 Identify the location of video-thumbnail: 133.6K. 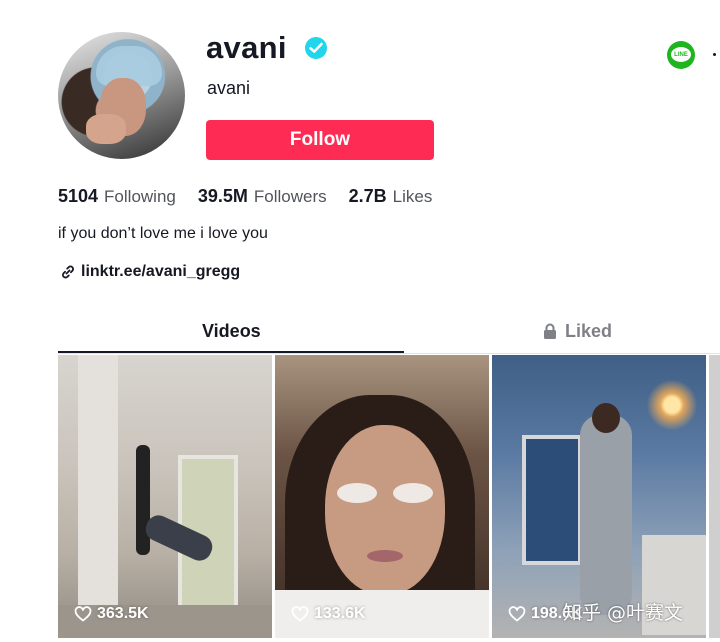
(382, 496).